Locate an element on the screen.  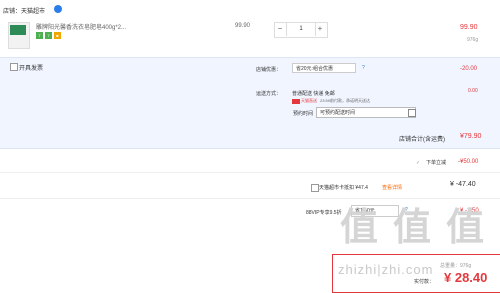
check-icon: ✓ is located at coordinates (418, 163).